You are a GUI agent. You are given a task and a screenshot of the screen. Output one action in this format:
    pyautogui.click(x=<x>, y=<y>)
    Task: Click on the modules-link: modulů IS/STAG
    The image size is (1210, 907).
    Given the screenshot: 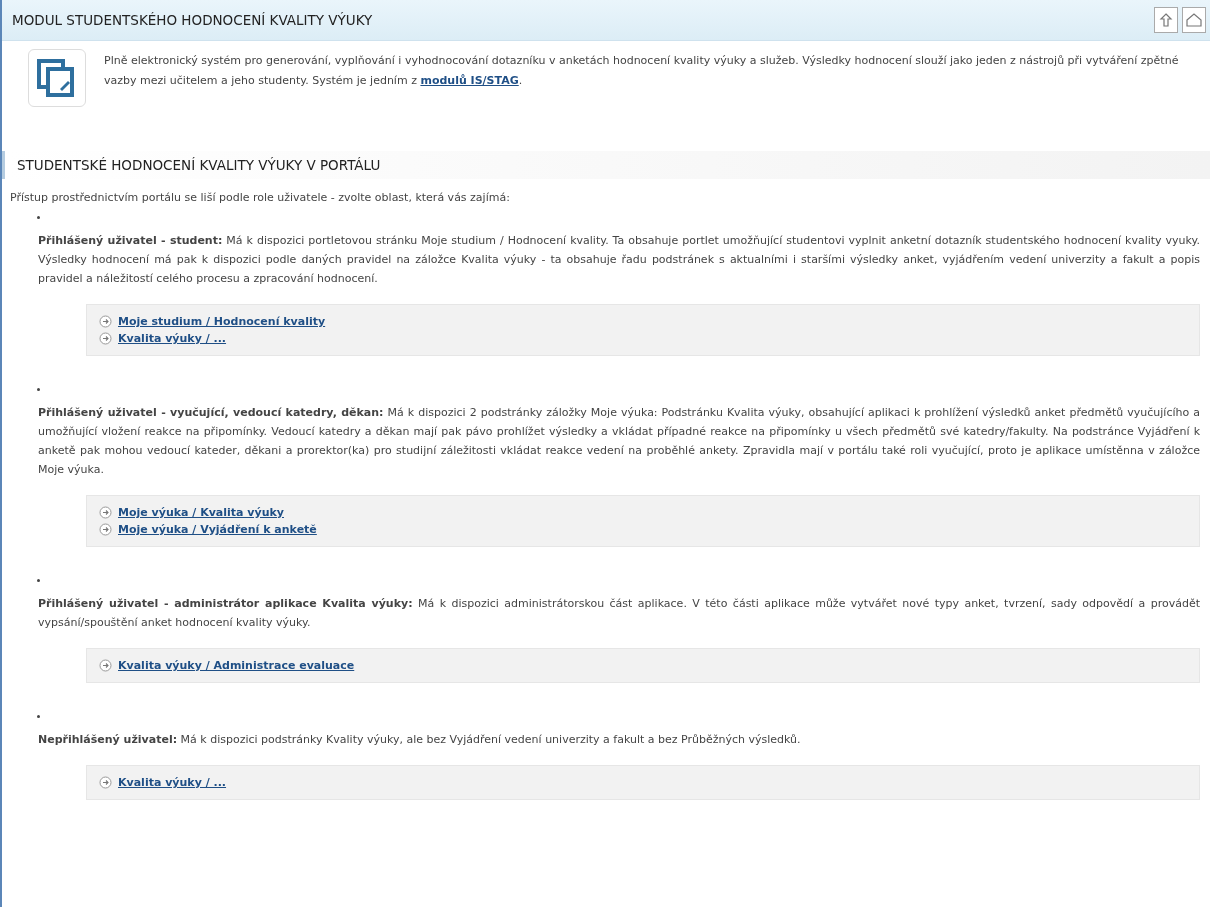 What is the action you would take?
    pyautogui.click(x=469, y=80)
    